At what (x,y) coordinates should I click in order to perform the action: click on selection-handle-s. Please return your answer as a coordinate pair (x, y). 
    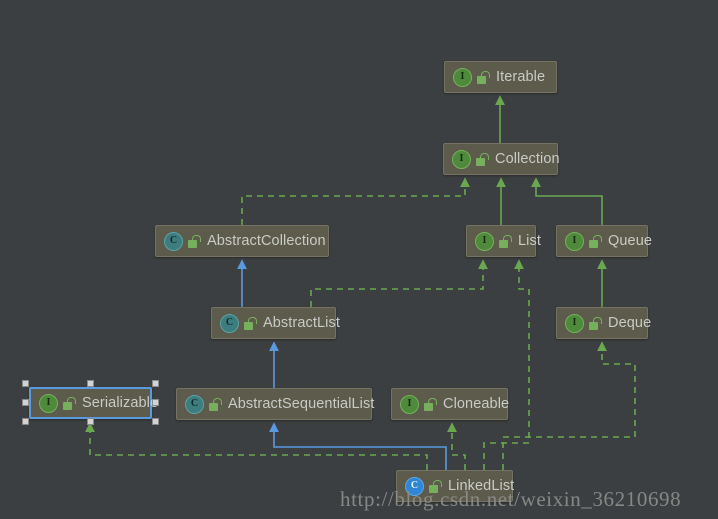
    Looking at the image, I should click on (90, 421).